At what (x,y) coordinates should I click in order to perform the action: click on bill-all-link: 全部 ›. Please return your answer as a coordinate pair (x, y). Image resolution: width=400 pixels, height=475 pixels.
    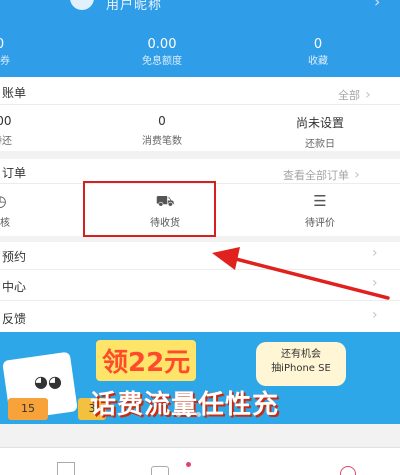
    Looking at the image, I should click on (354, 93).